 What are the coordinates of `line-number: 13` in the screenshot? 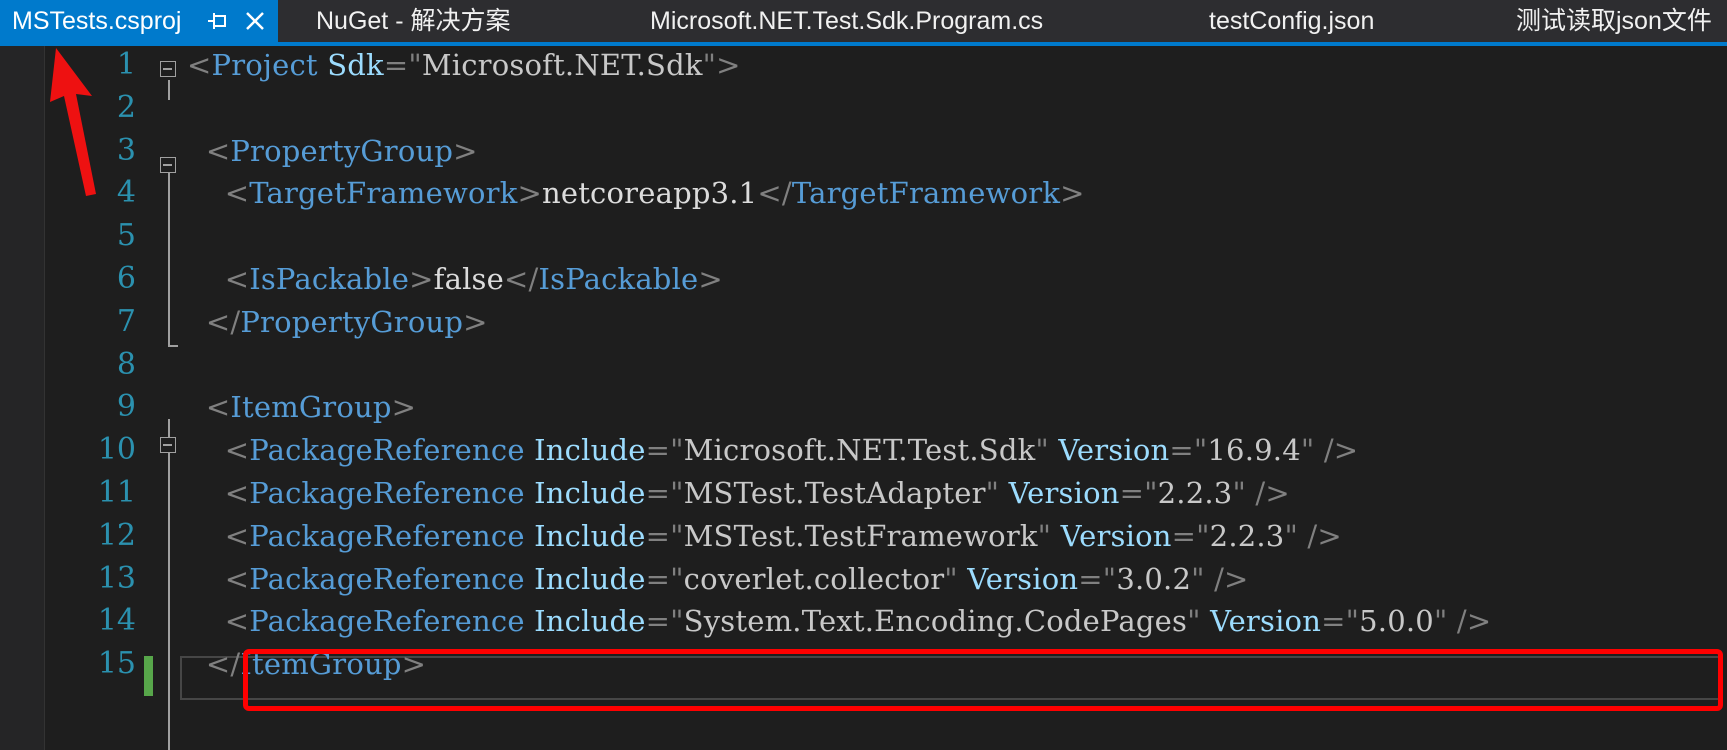 It's located at (116, 578).